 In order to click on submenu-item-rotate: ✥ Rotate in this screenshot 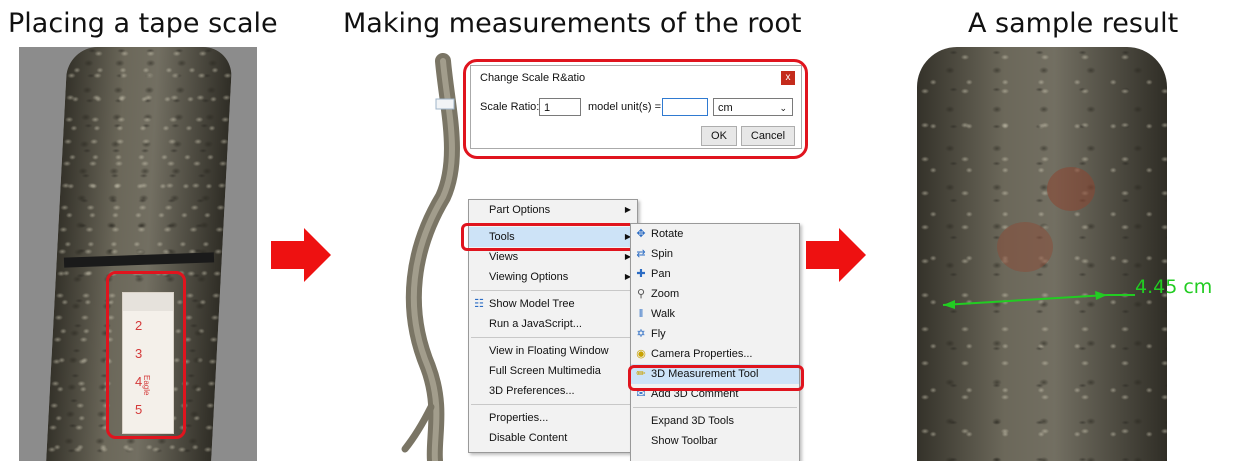, I will do `click(715, 234)`.